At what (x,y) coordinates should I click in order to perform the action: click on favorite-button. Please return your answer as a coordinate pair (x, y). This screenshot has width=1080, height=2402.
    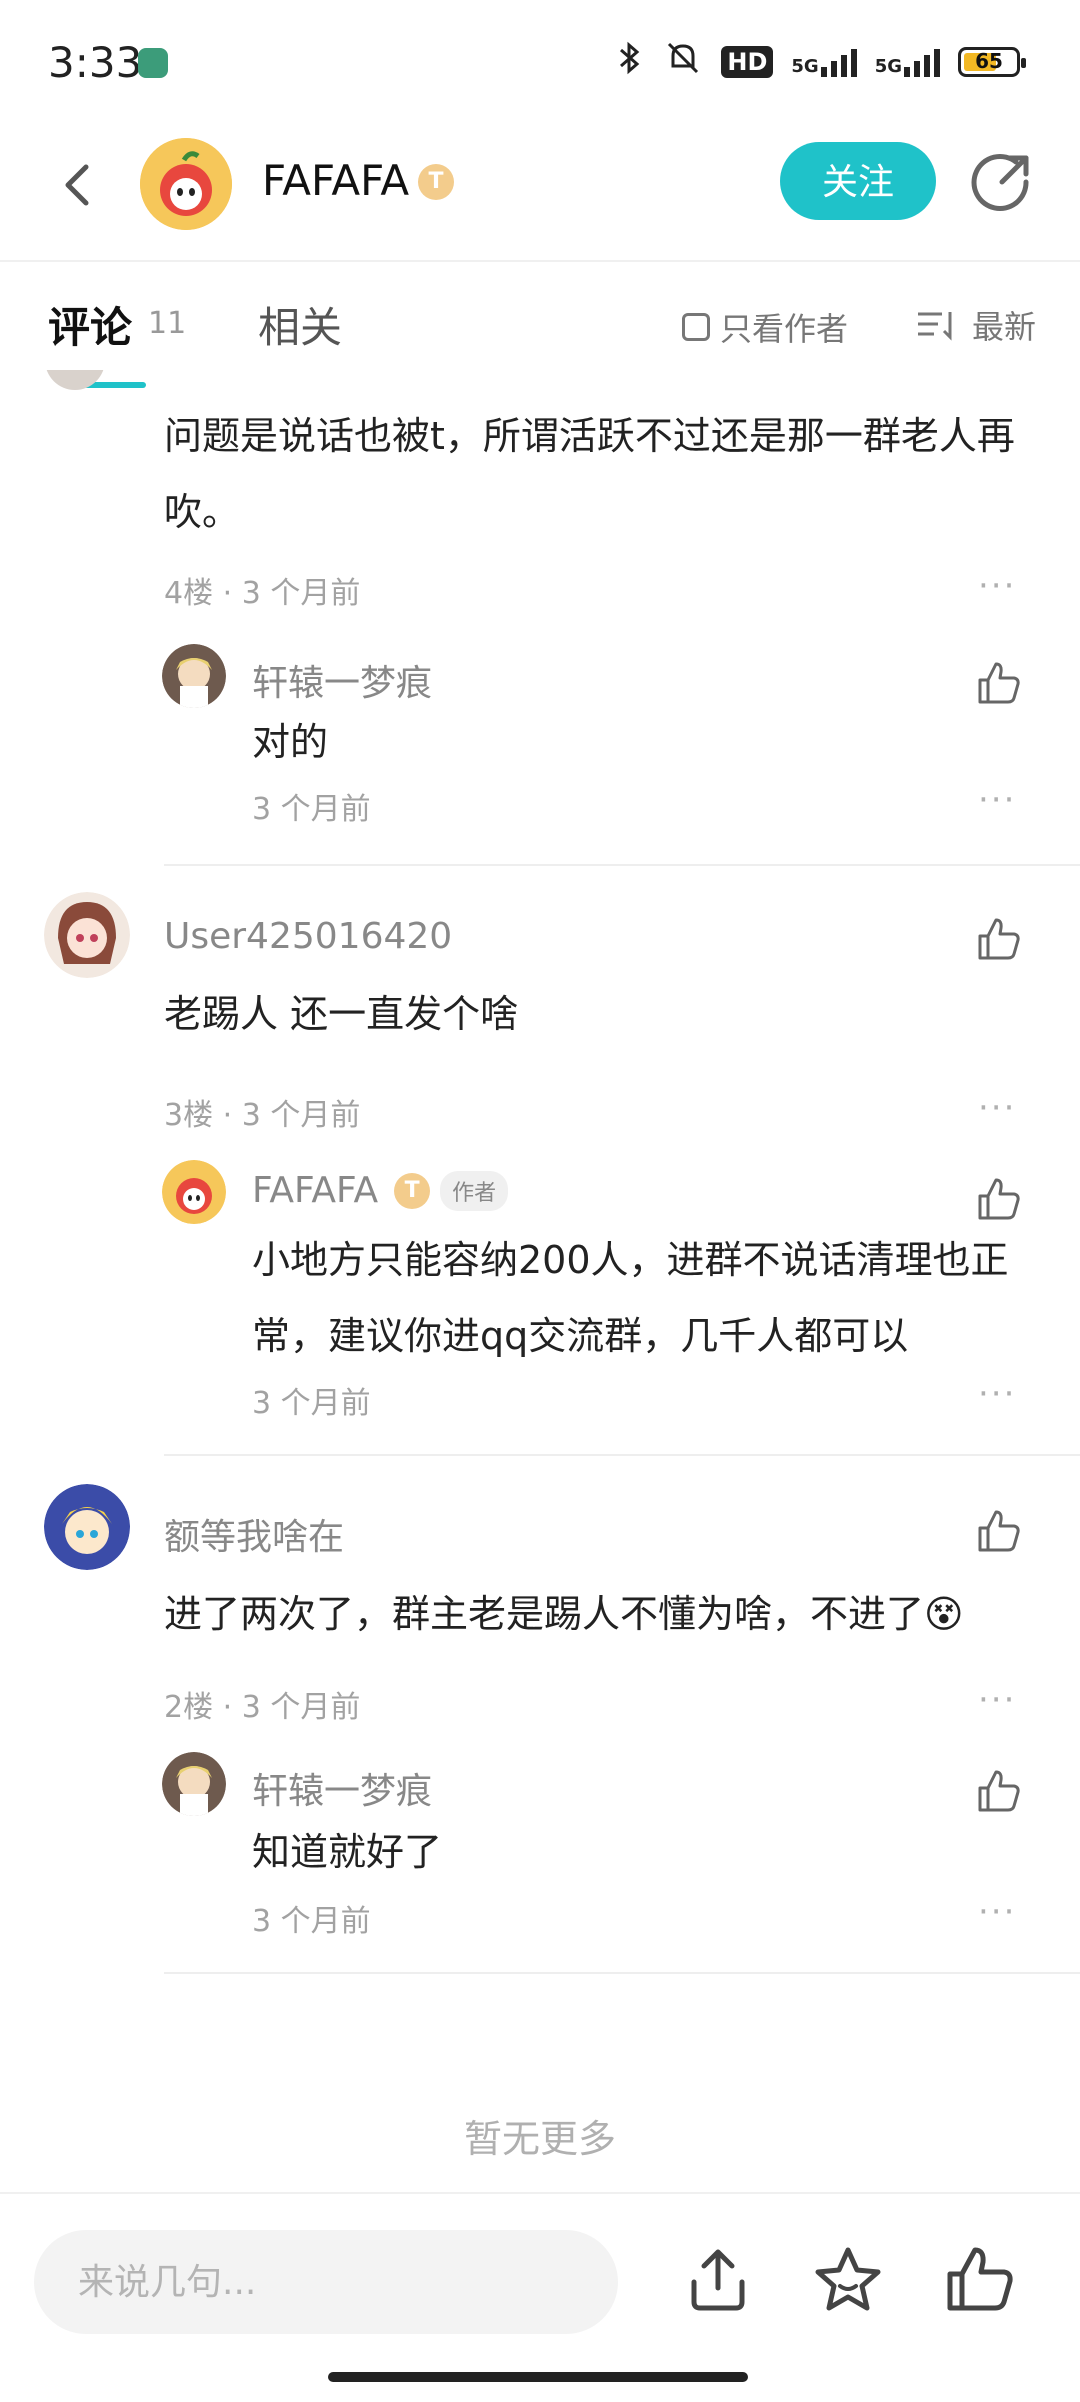
    Looking at the image, I should click on (848, 2280).